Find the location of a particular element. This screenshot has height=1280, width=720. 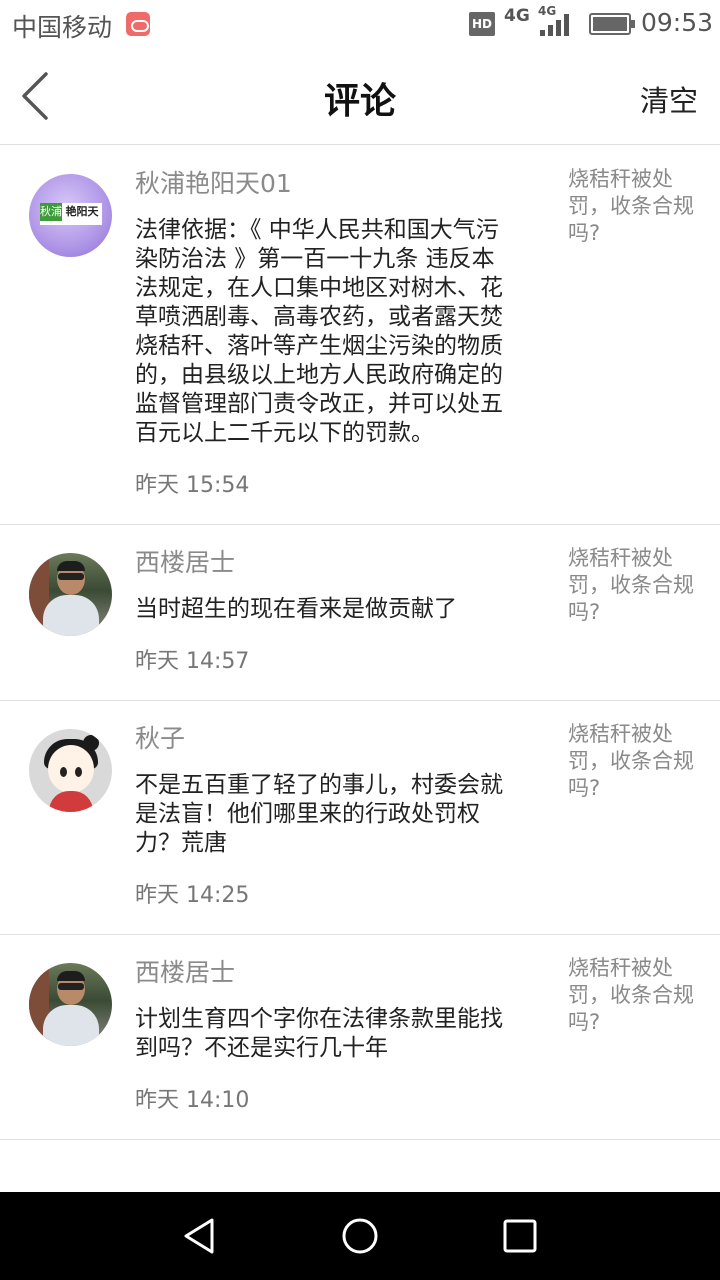

cloud-notification-icon is located at coordinates (138, 24).